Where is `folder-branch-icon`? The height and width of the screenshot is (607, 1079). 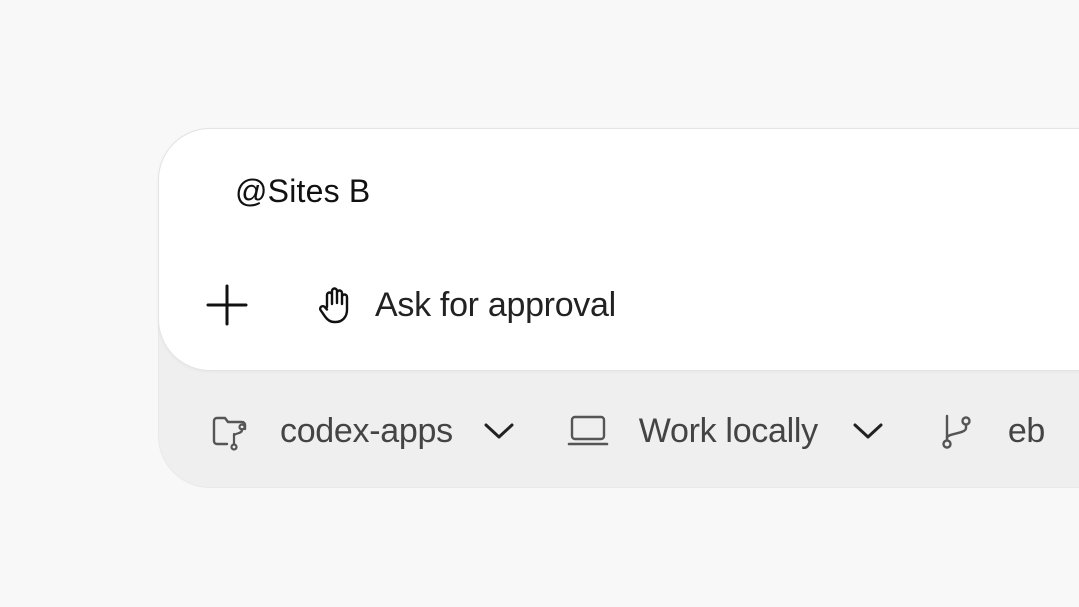
folder-branch-icon is located at coordinates (229, 433).